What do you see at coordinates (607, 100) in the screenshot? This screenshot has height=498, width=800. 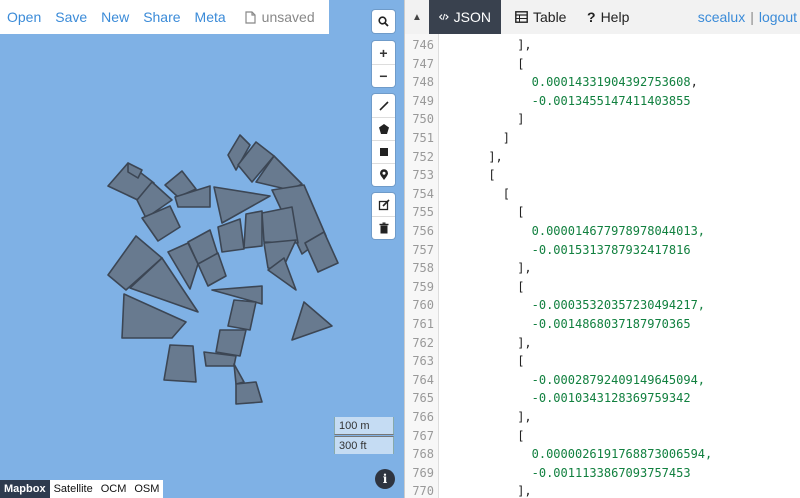 I see `json-number: -0.001345514741140385` at bounding box center [607, 100].